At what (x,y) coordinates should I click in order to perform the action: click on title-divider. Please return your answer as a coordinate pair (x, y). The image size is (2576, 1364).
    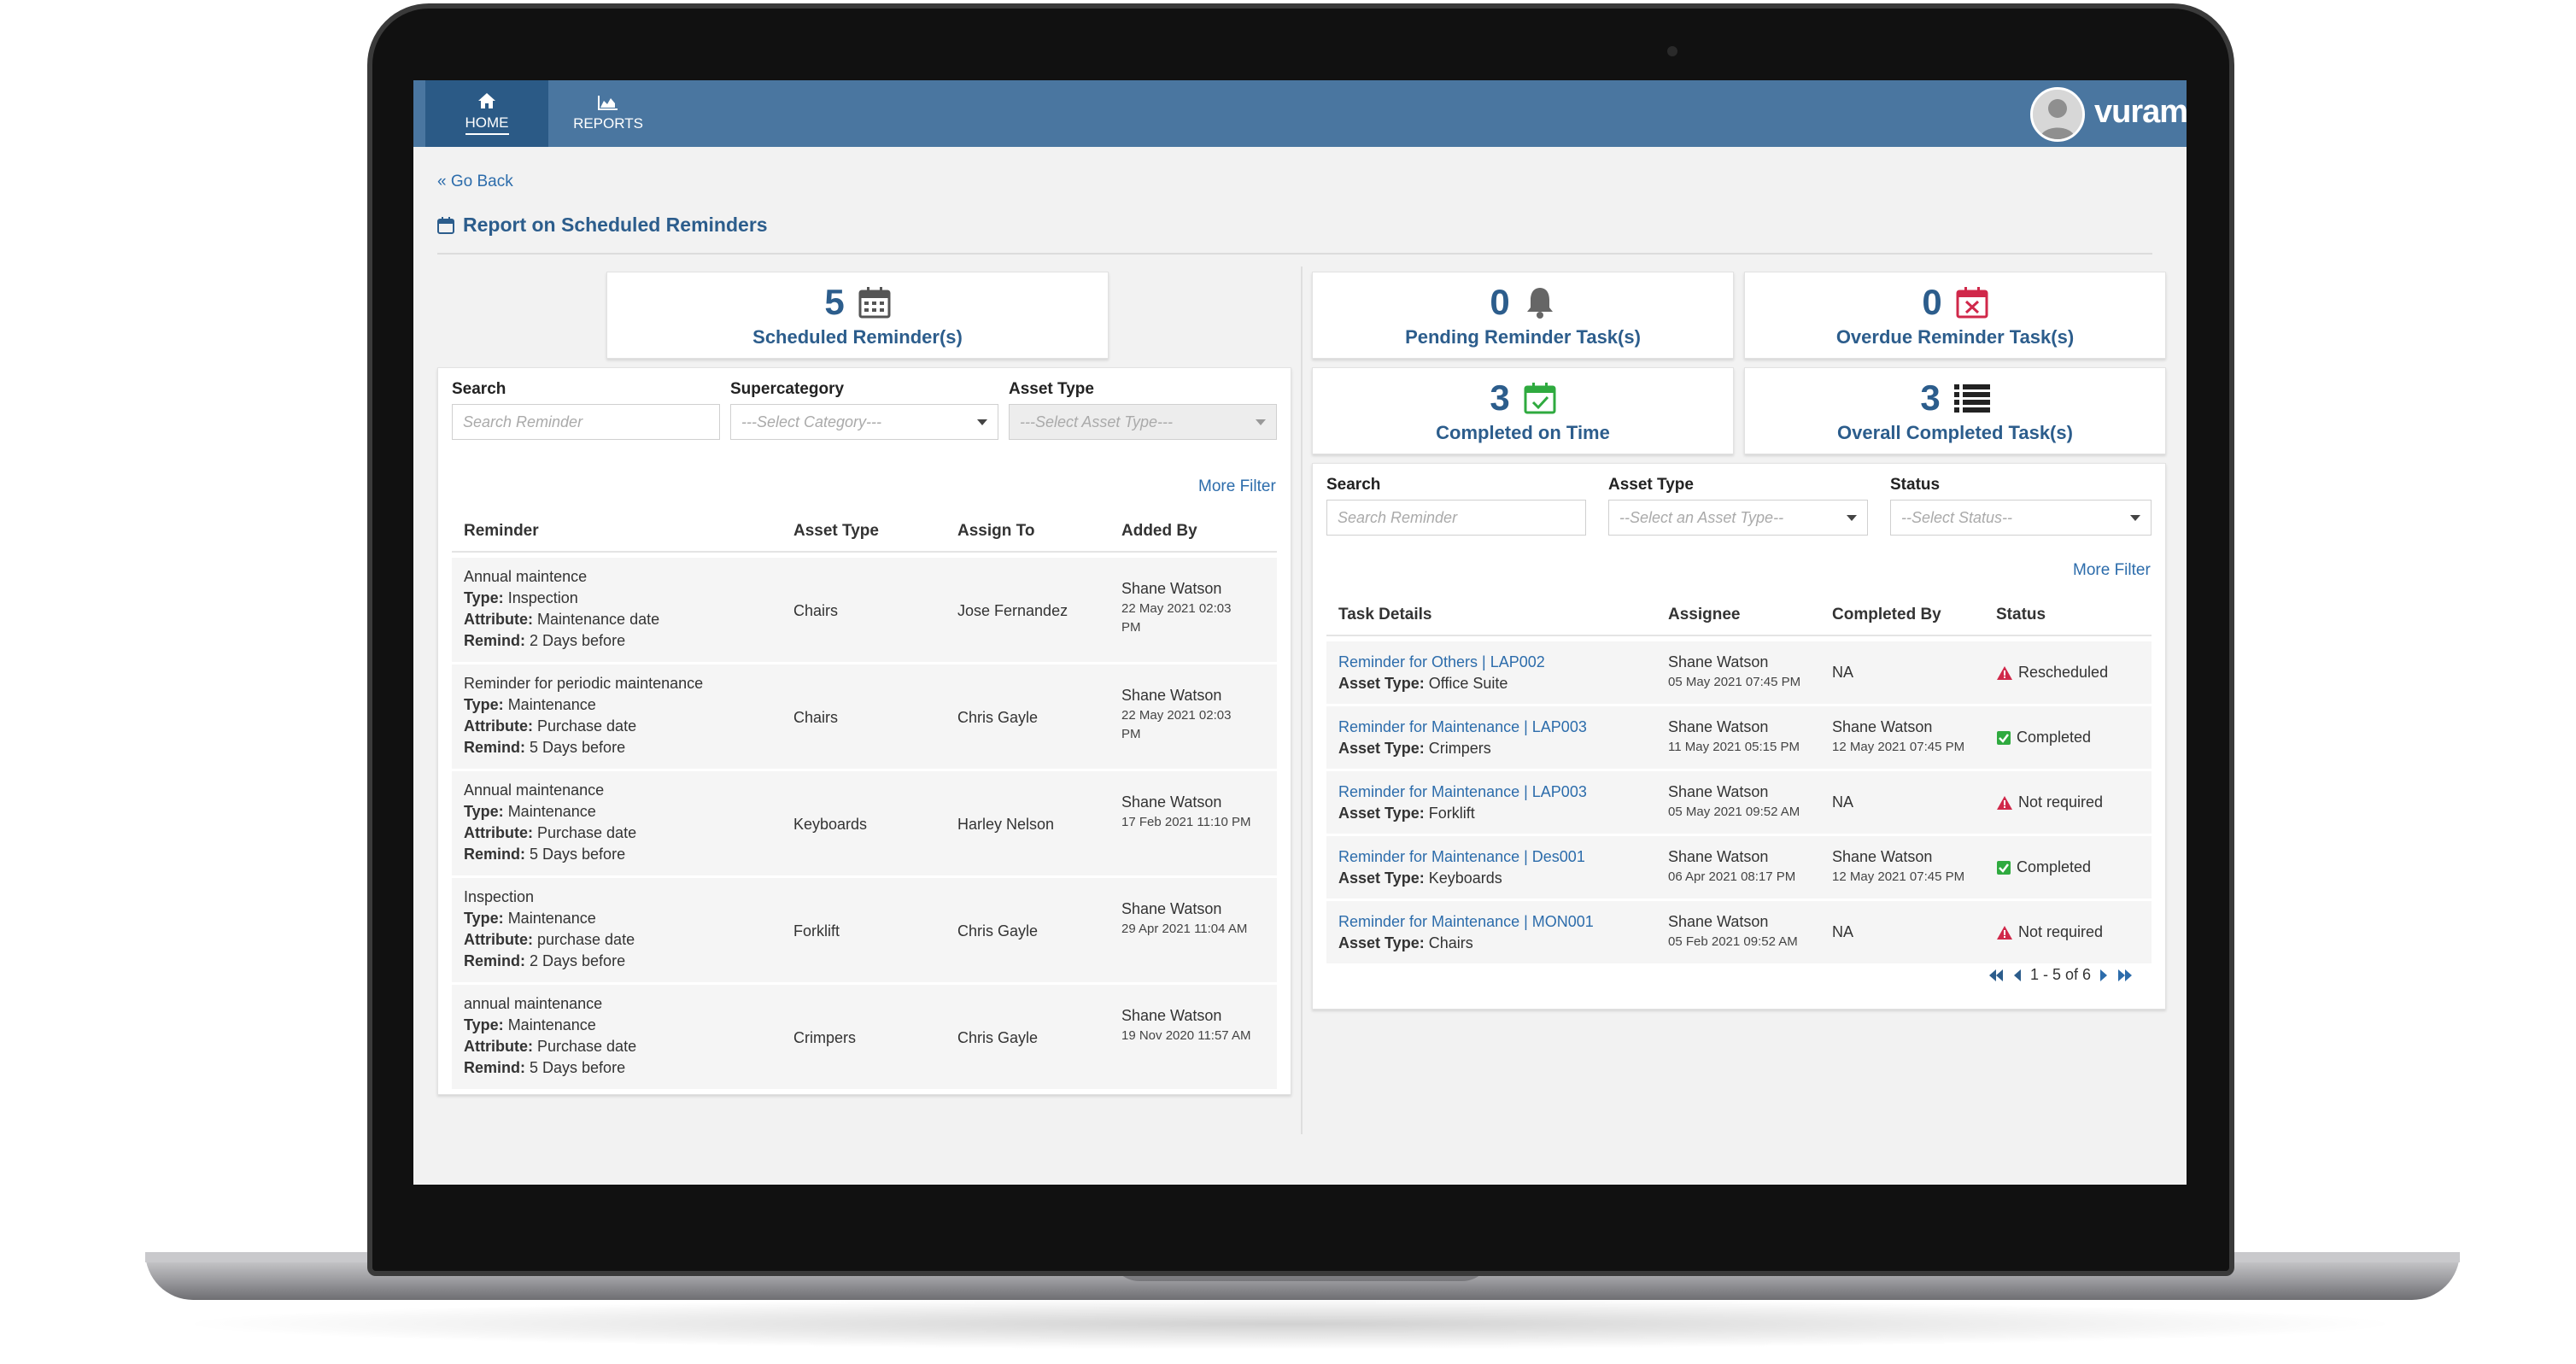
    Looking at the image, I should click on (1294, 254).